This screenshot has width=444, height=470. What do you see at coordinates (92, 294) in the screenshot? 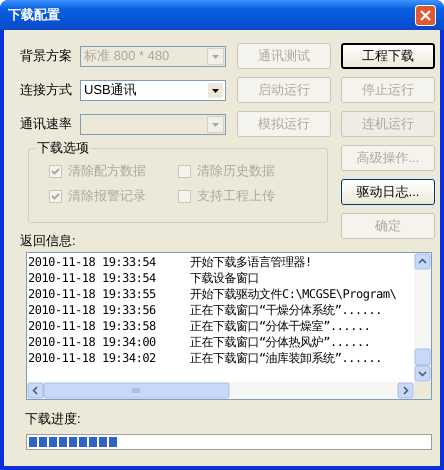
I see `log-time: 2010-11-18 19:33:55` at bounding box center [92, 294].